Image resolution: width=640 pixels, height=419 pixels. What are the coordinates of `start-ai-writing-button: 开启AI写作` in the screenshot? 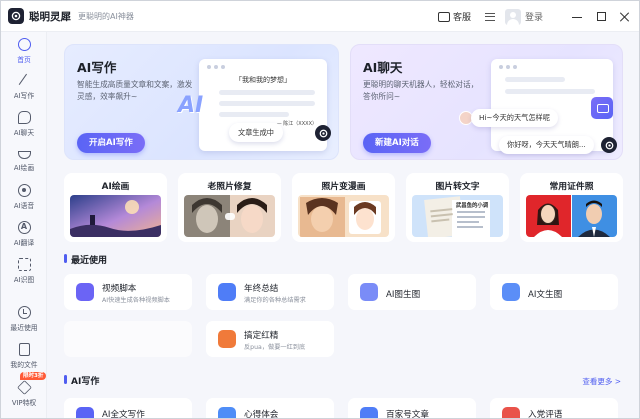 It's located at (111, 143).